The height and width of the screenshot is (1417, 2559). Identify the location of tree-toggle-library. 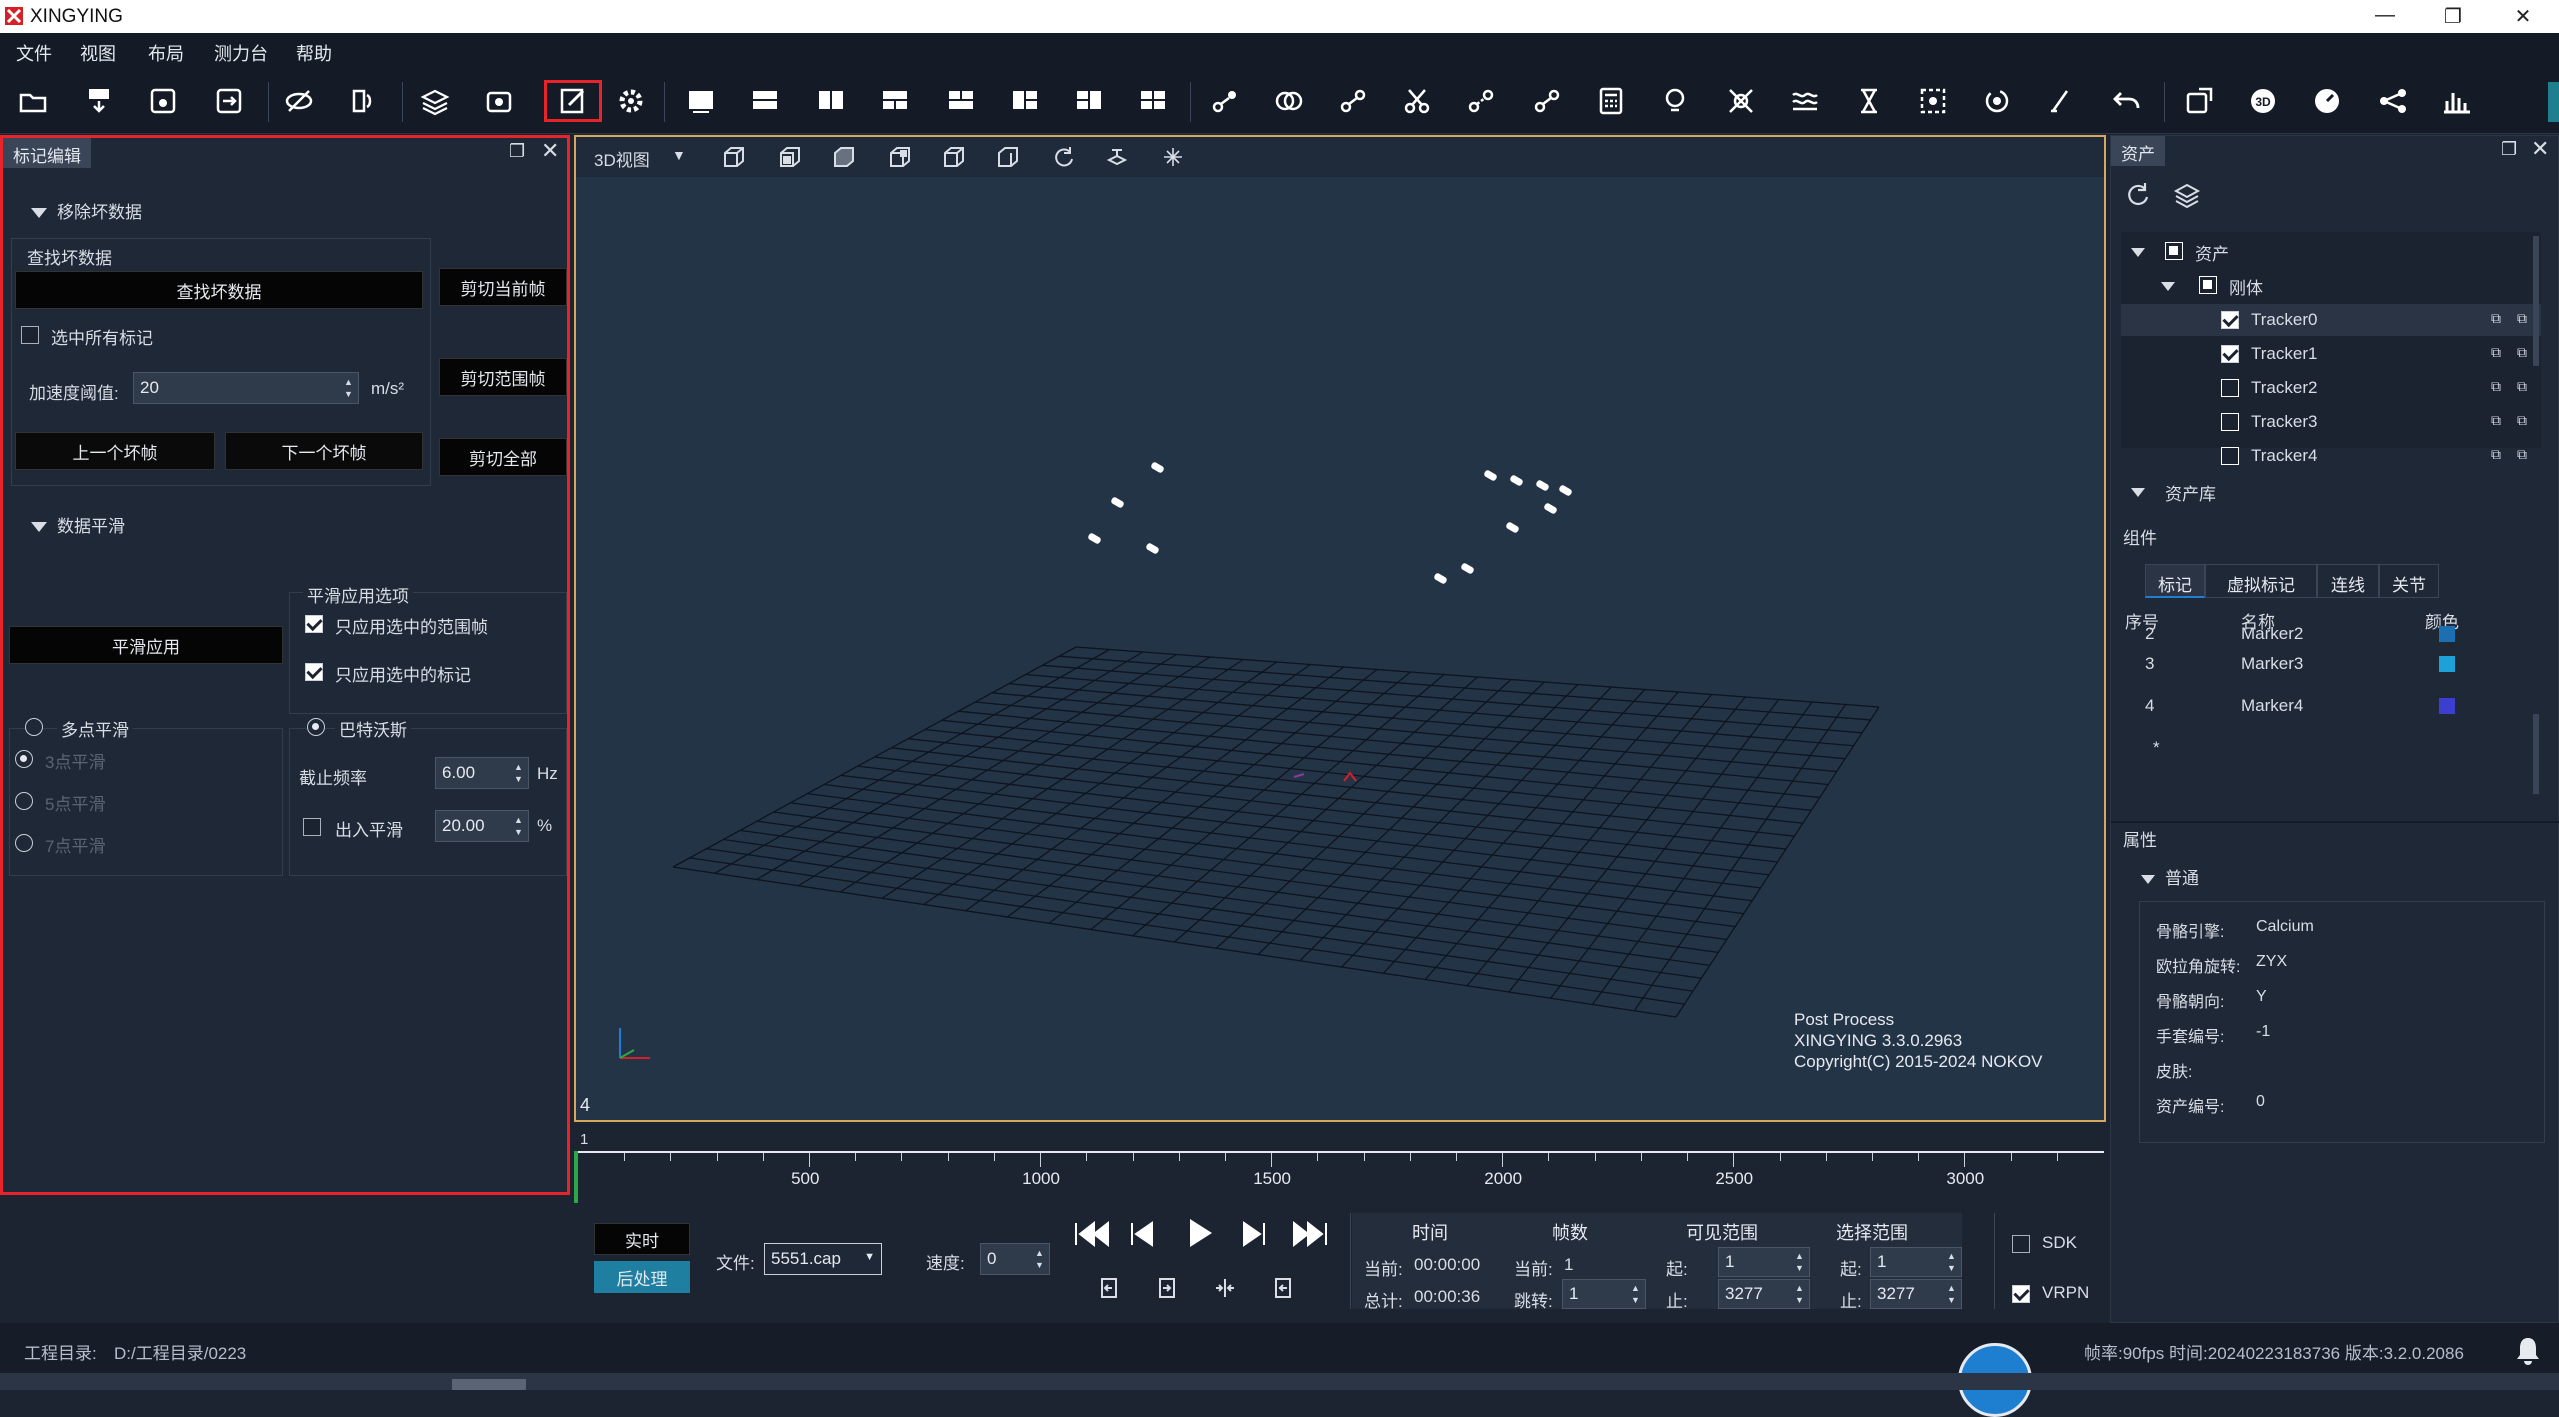
(2143, 493).